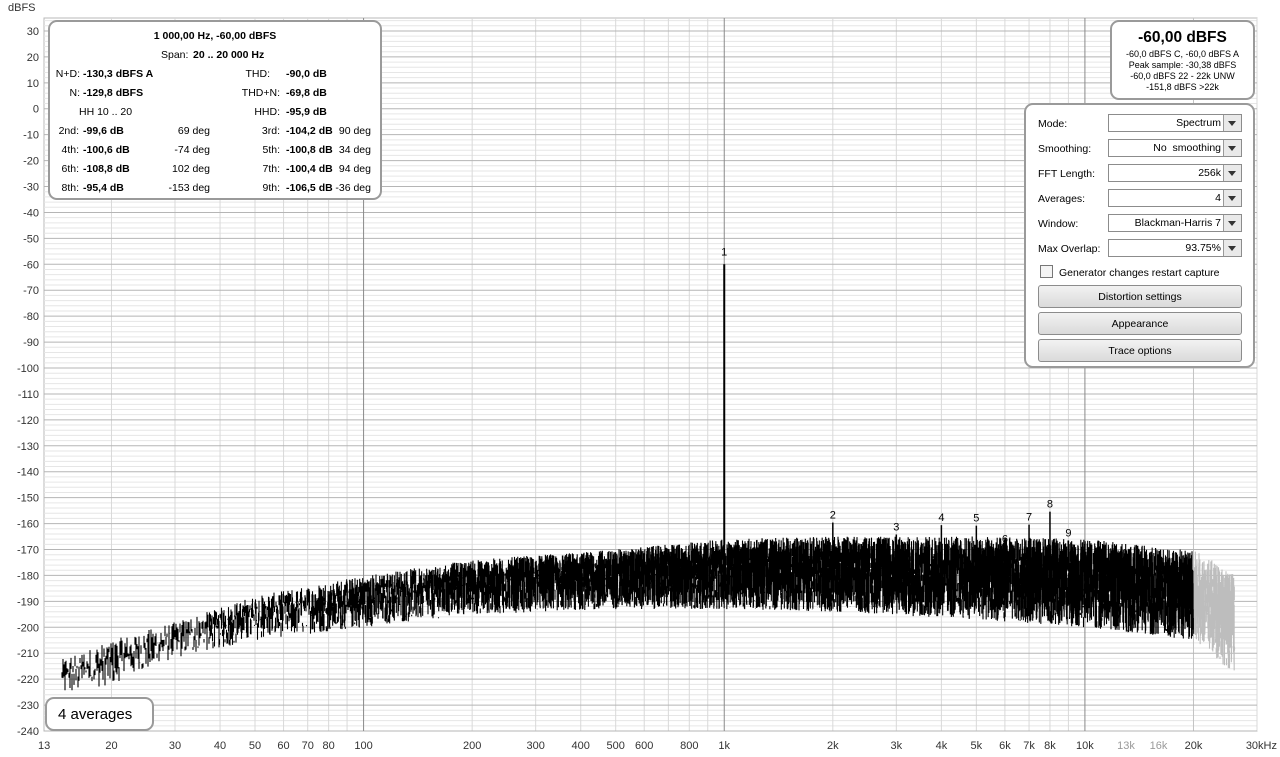 This screenshot has height=757, width=1280. I want to click on x-tick-label: 6k, so click(1005, 746).